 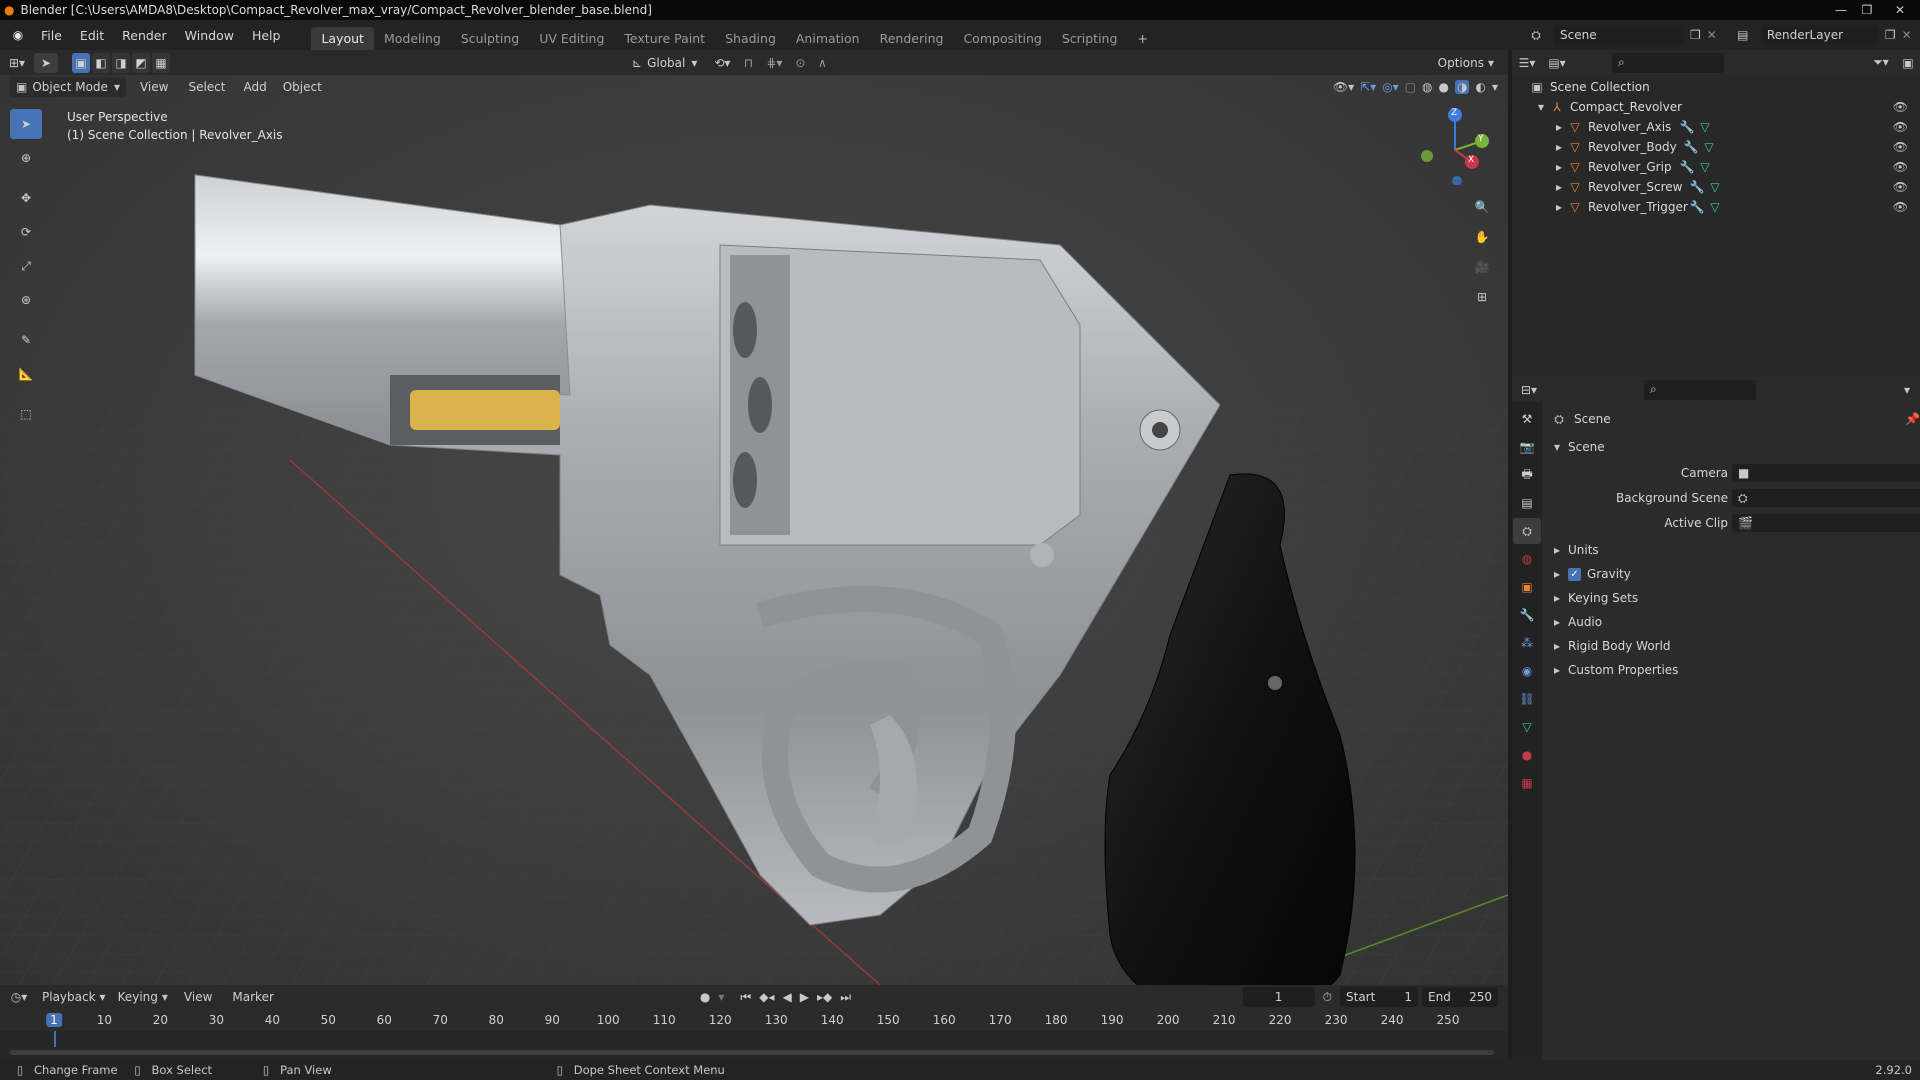 What do you see at coordinates (1527, 671) in the screenshot?
I see `physics-tab-icon: ◉` at bounding box center [1527, 671].